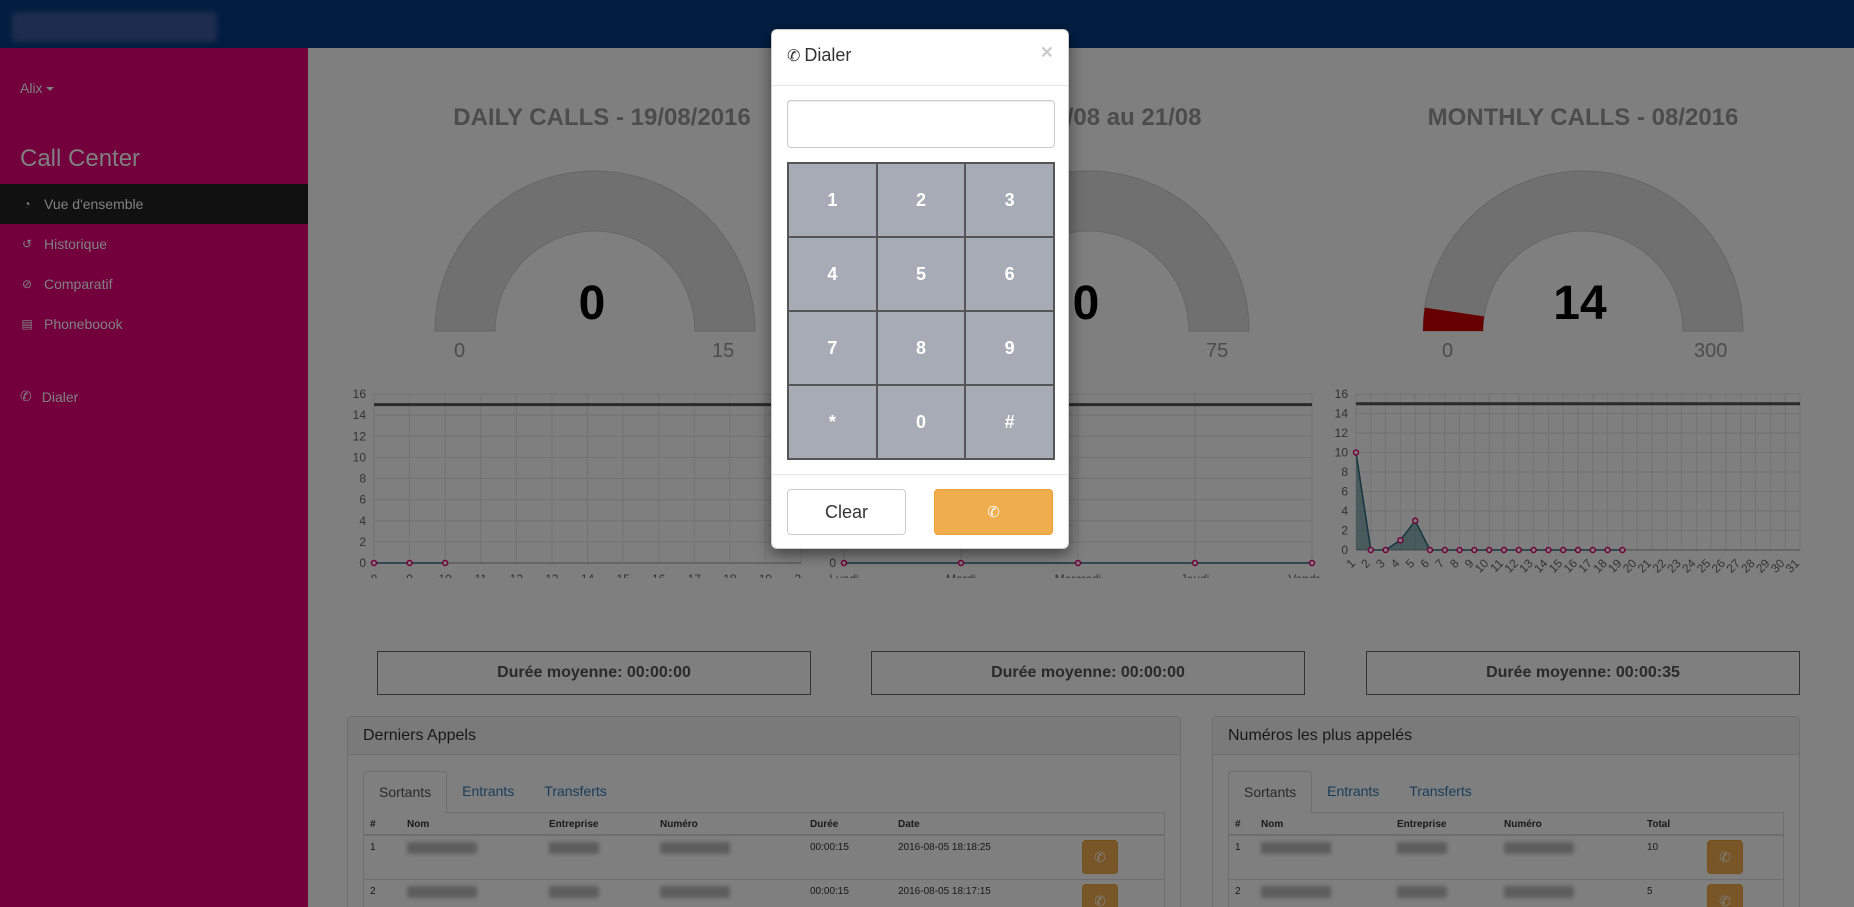 This screenshot has height=907, width=1854. I want to click on modal-header: ✆ Dialer ×, so click(920, 58).